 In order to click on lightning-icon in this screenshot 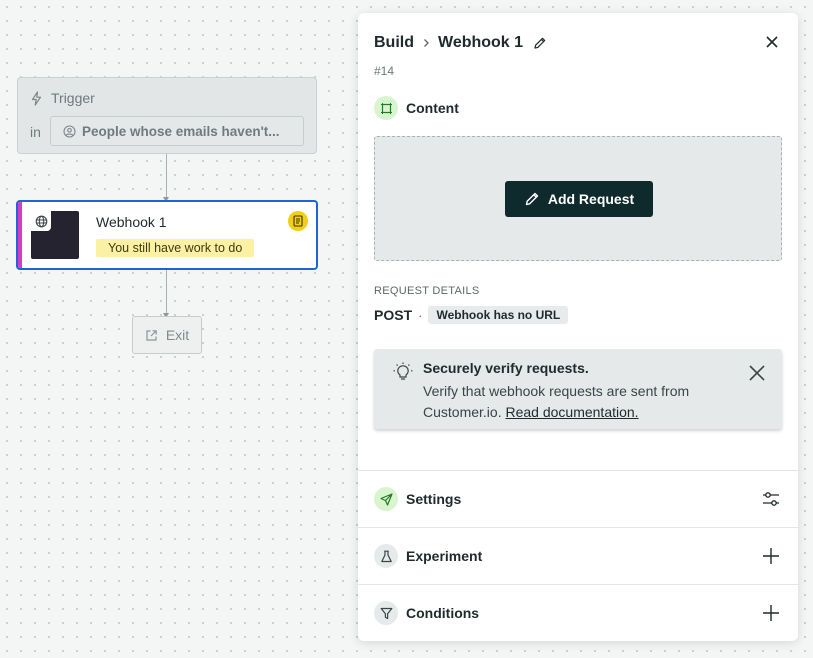, I will do `click(36, 98)`.